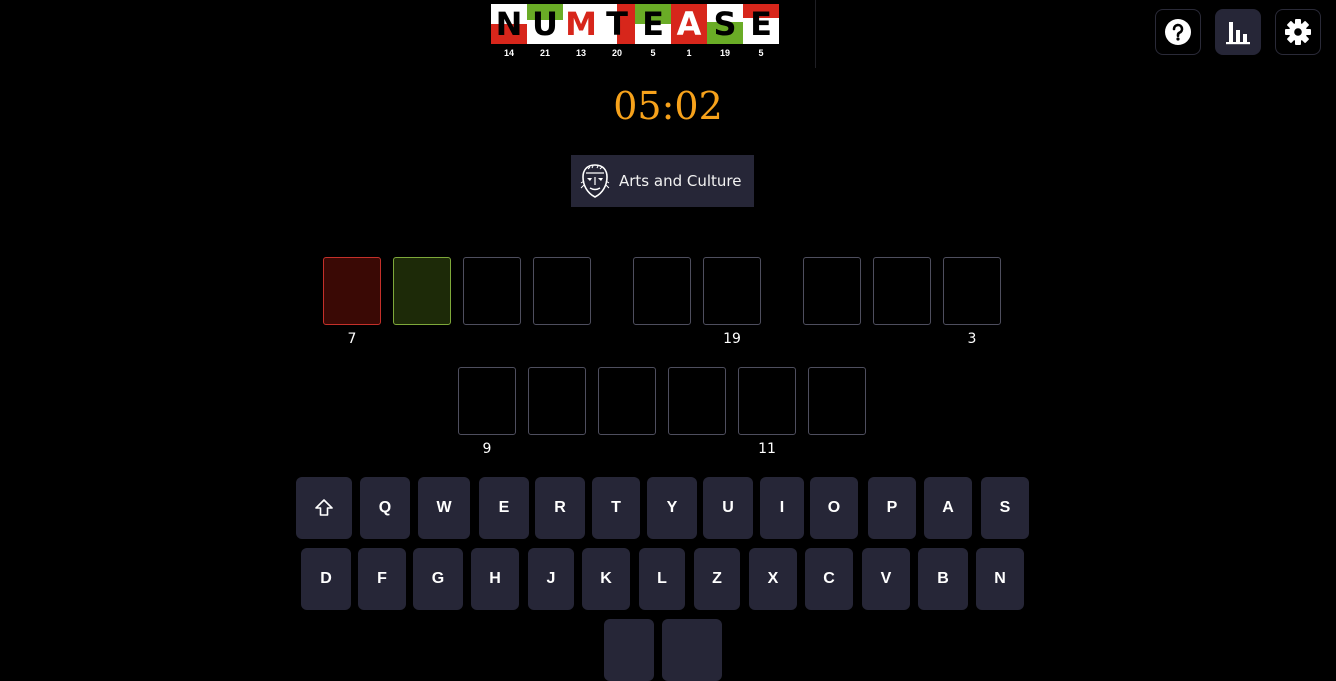 The width and height of the screenshot is (1336, 681). I want to click on key-y: Y, so click(672, 508).